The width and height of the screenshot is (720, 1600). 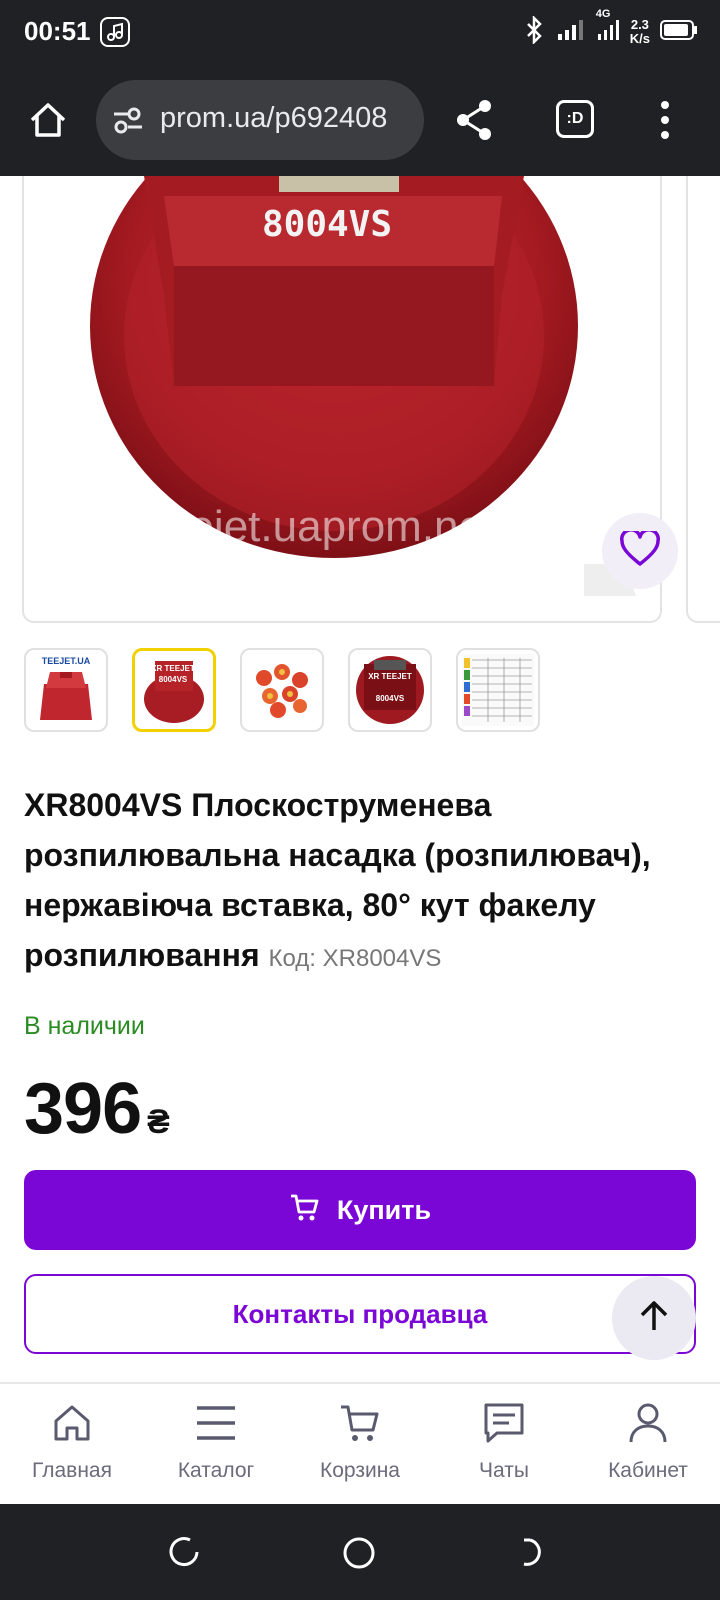 What do you see at coordinates (474, 122) in the screenshot?
I see `share-icon` at bounding box center [474, 122].